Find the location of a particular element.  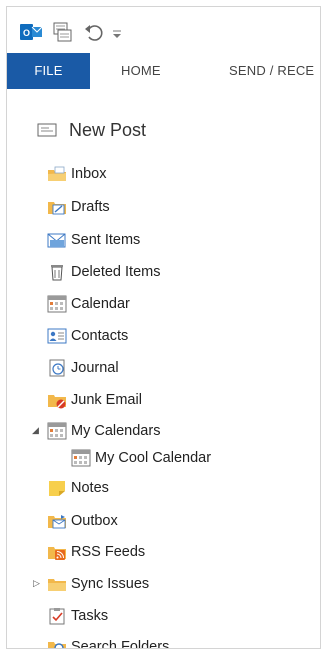

svg-text: O is located at coordinates (26, 33).